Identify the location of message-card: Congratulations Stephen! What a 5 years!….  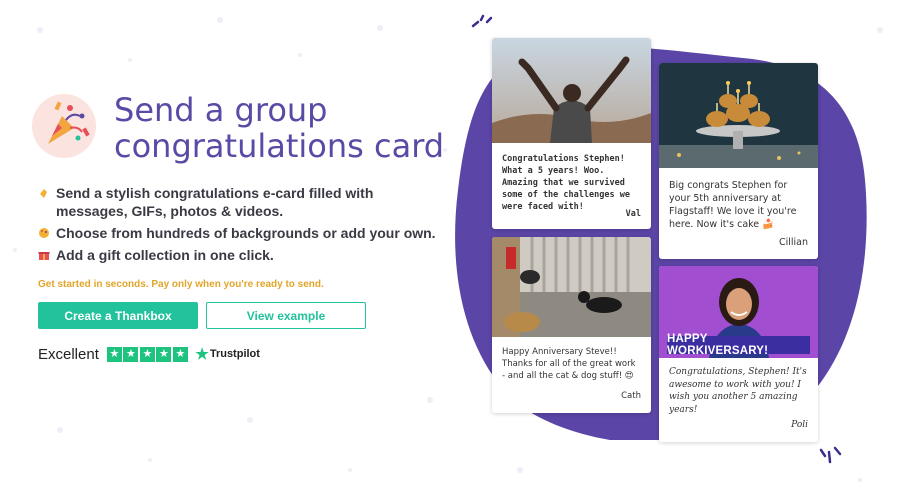
(571, 133).